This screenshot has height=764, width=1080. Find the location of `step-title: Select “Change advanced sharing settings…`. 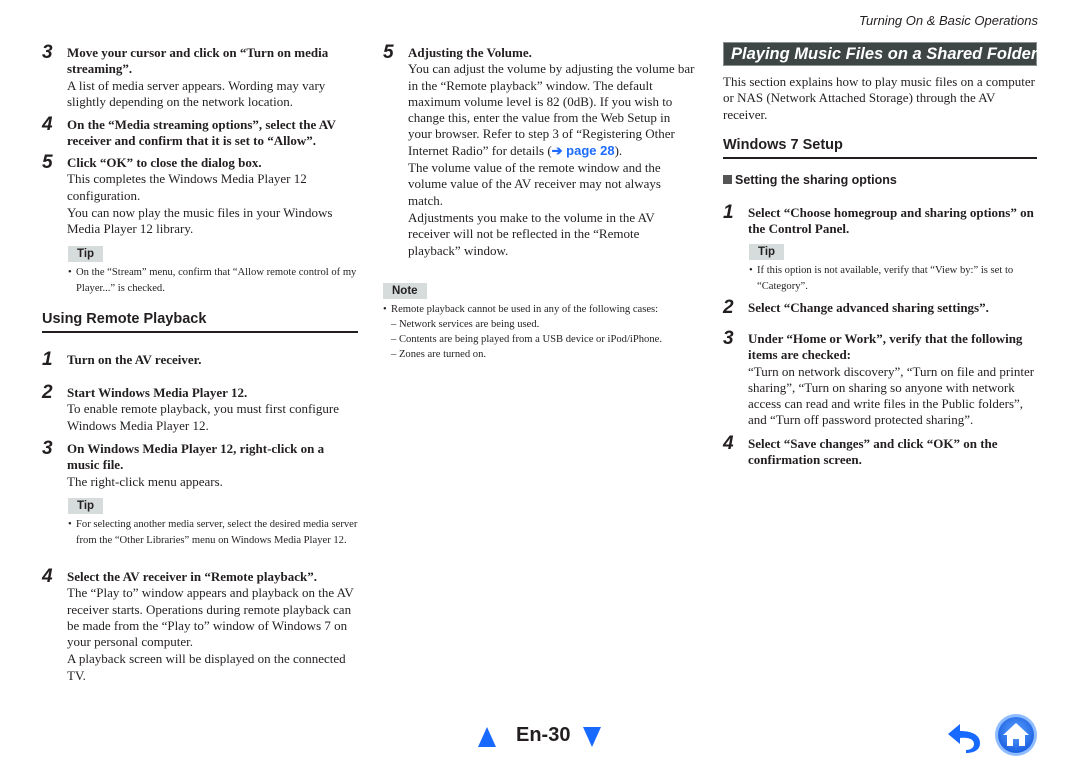

step-title: Select “Change advanced sharing settings… is located at coordinates (868, 307).